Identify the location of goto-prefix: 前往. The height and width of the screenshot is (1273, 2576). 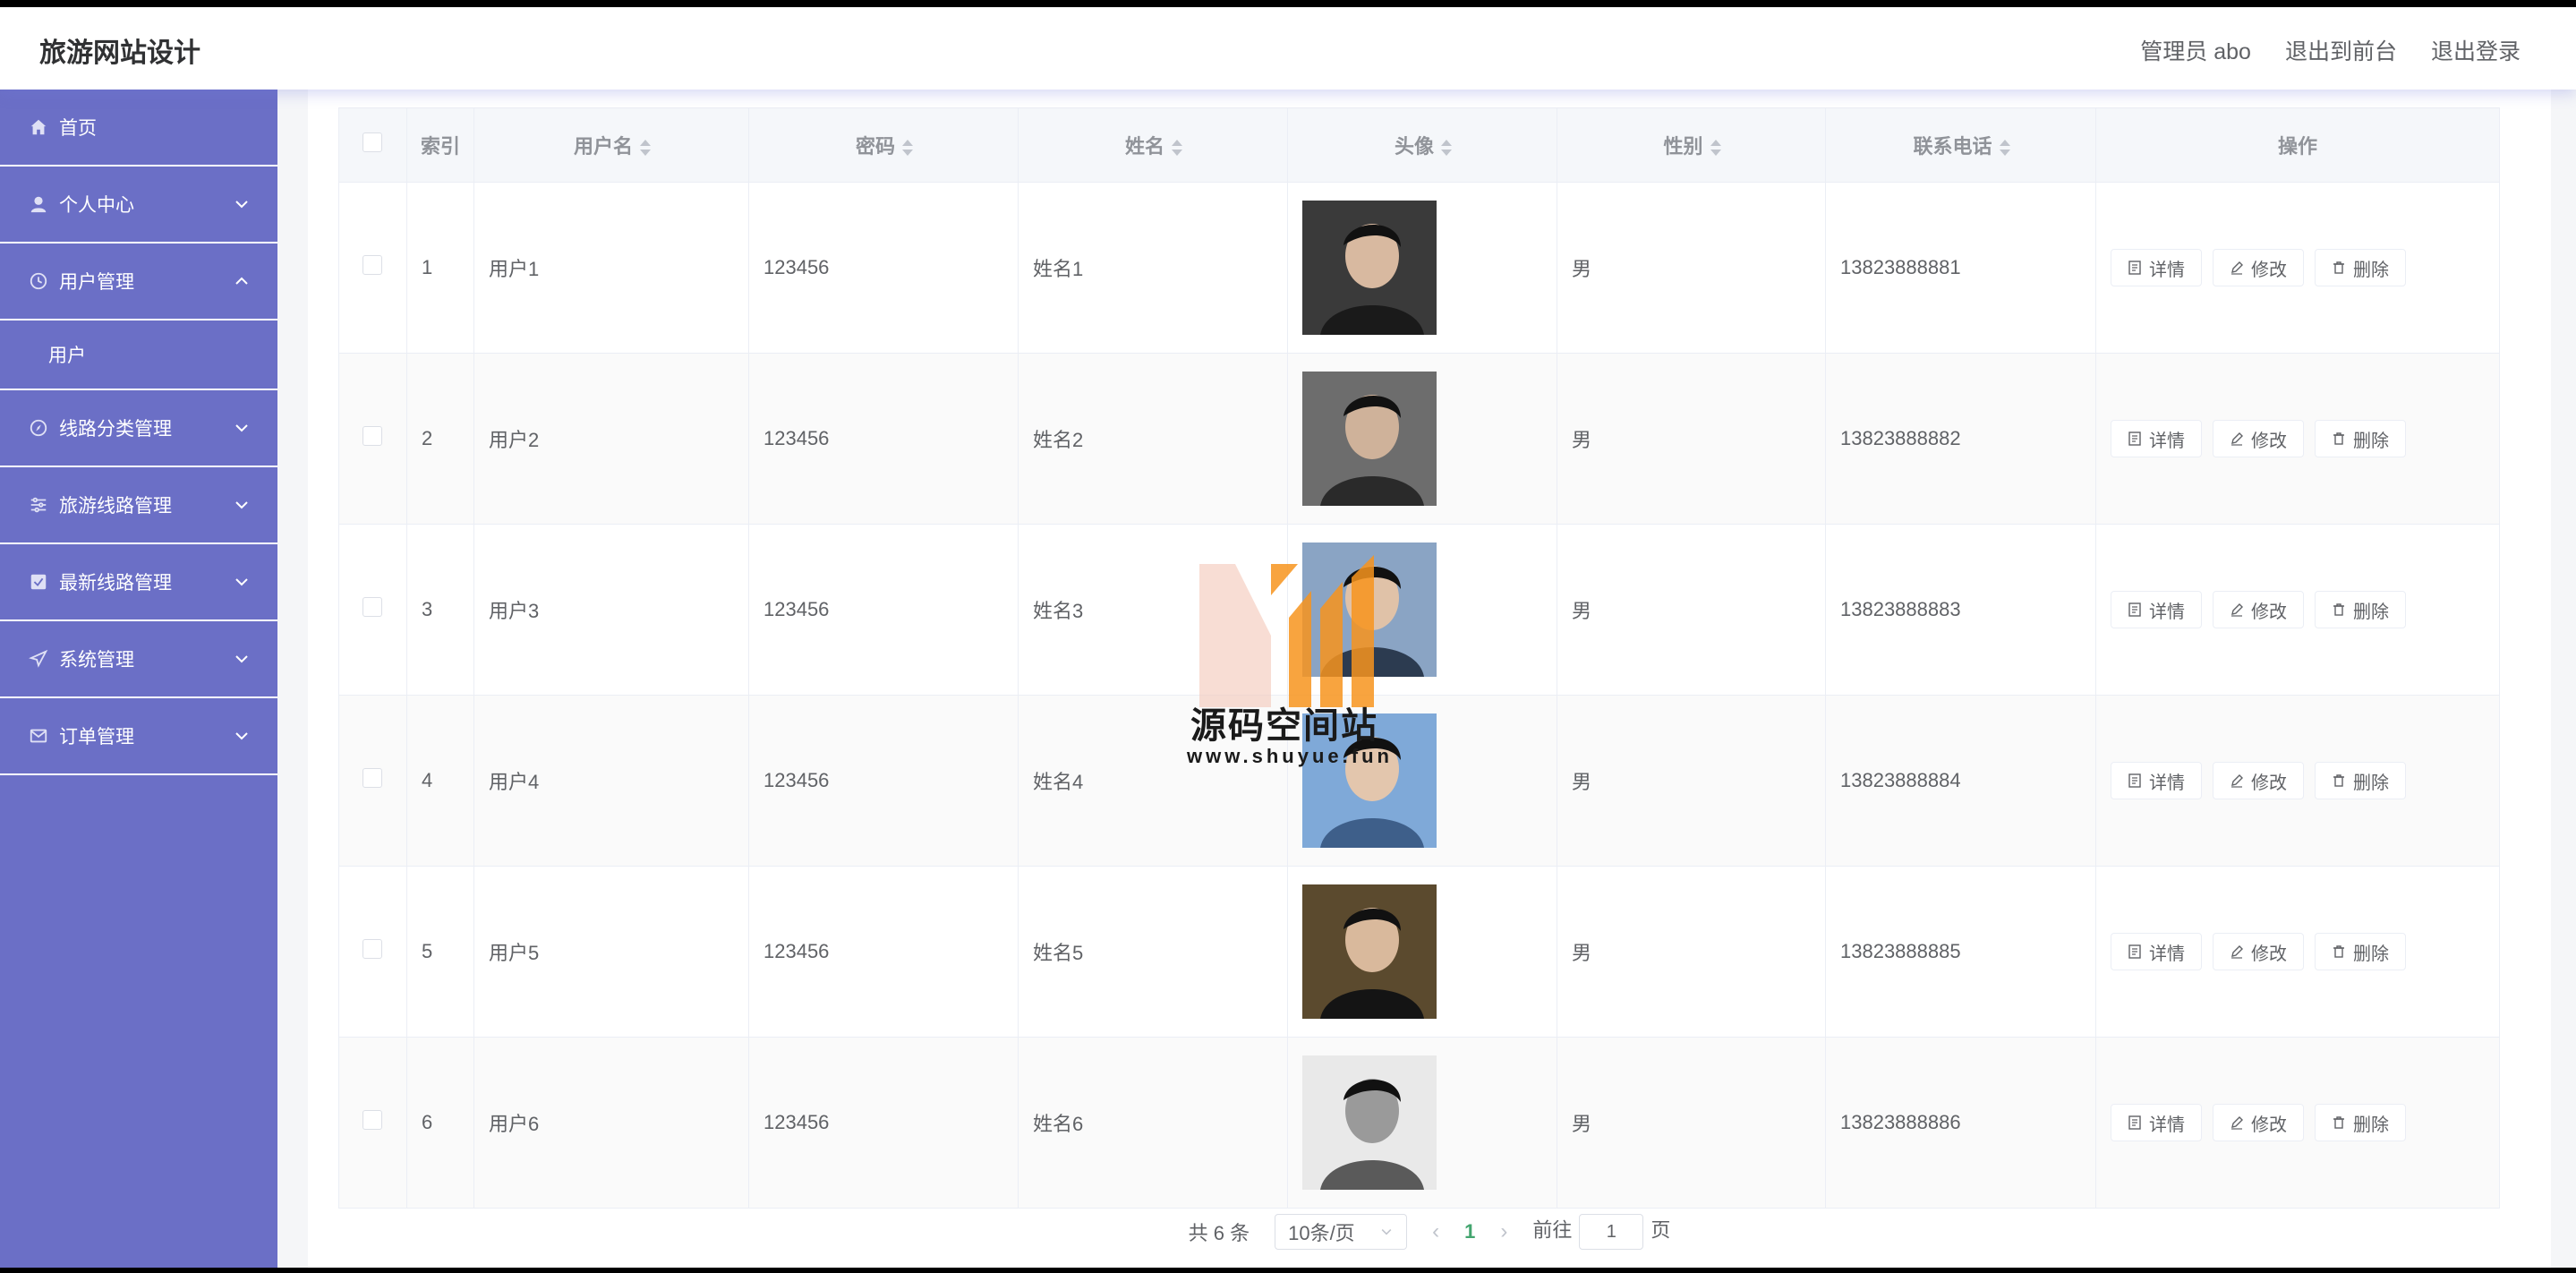
(1552, 1230).